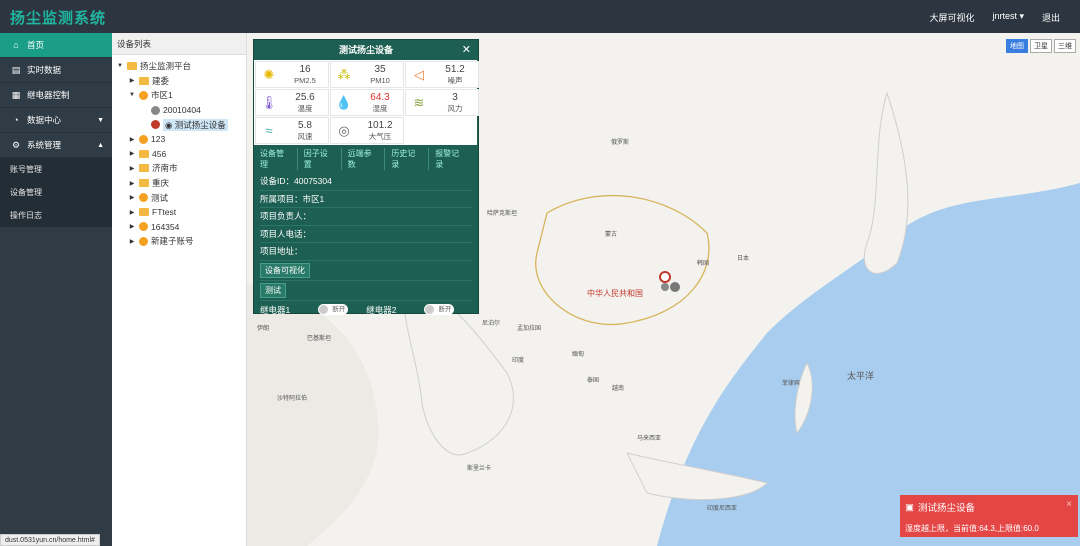  Describe the element at coordinates (1069, 504) in the screenshot. I see `close-icon: ×` at that location.